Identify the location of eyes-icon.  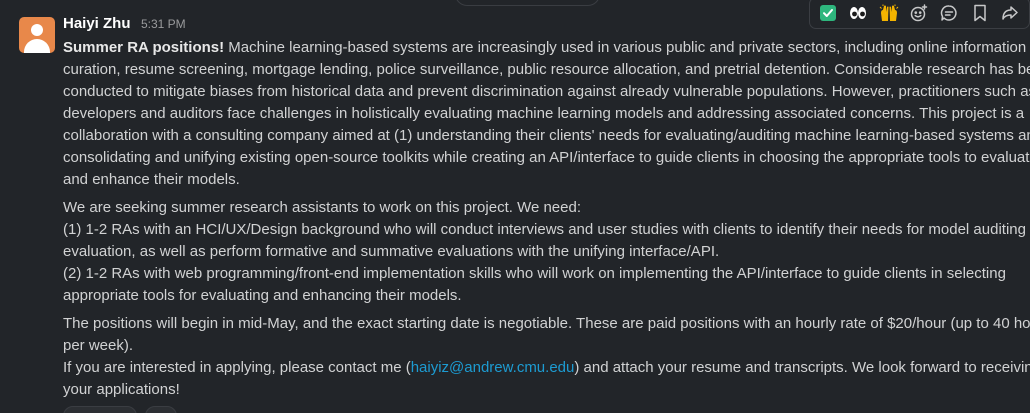
(857, 13).